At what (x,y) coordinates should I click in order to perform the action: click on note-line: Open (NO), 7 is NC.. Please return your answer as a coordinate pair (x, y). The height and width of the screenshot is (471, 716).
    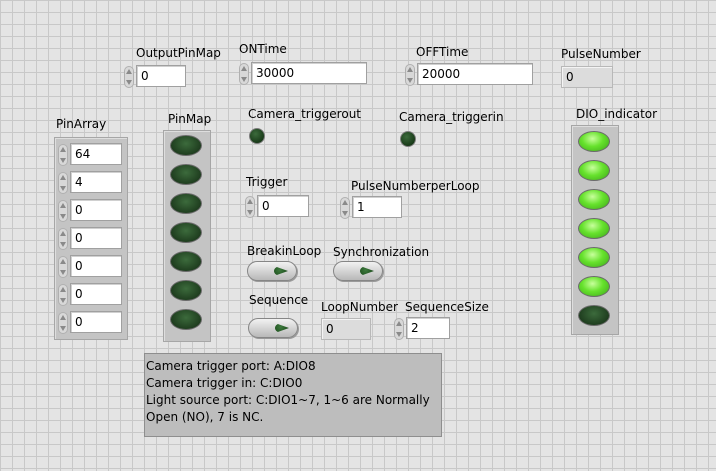
    Looking at the image, I should click on (205, 417).